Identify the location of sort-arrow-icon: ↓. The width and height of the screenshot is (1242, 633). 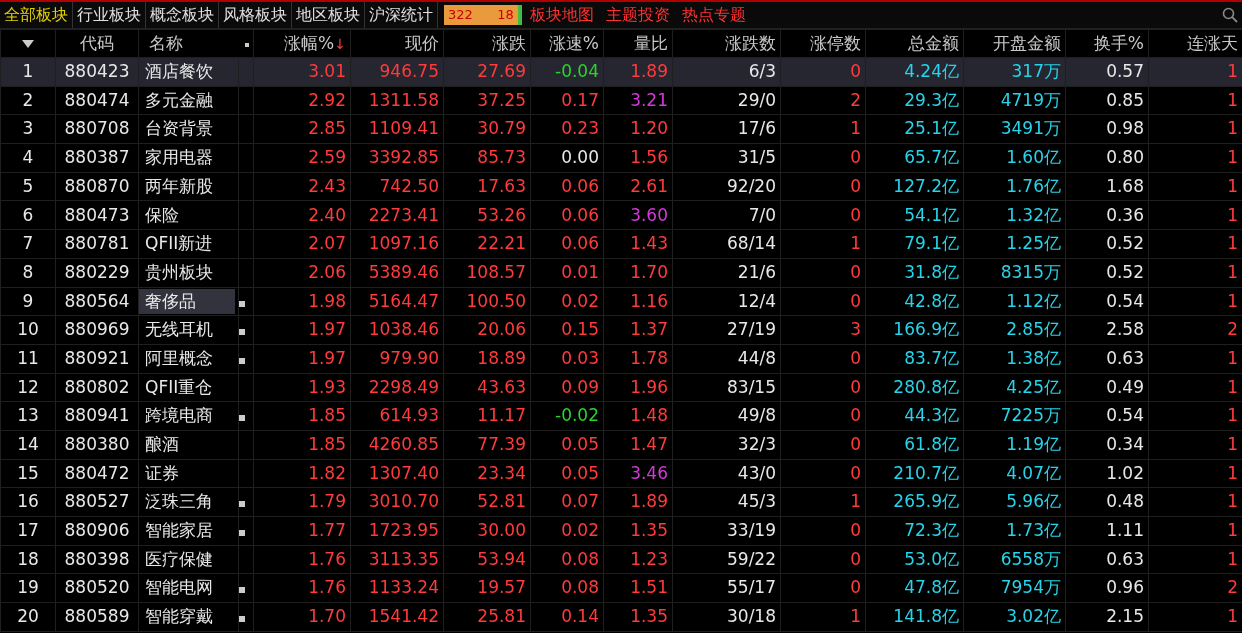
(340, 43).